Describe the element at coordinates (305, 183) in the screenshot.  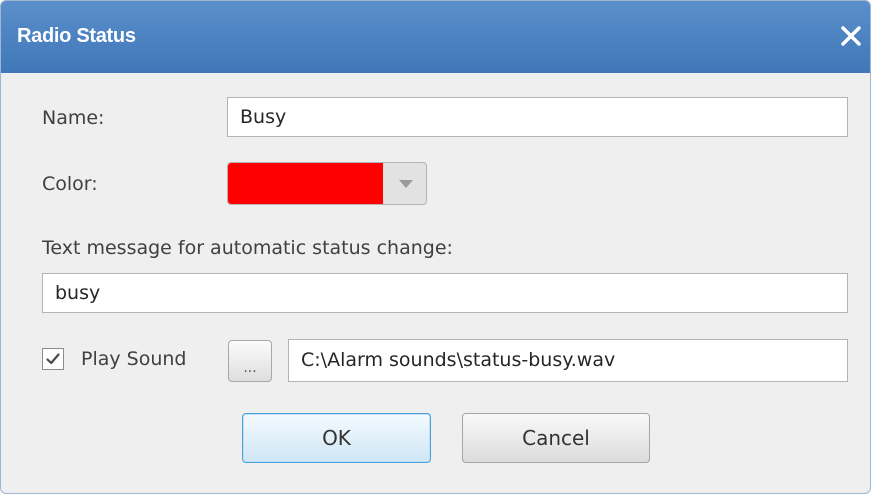
I see `color-swatch` at that location.